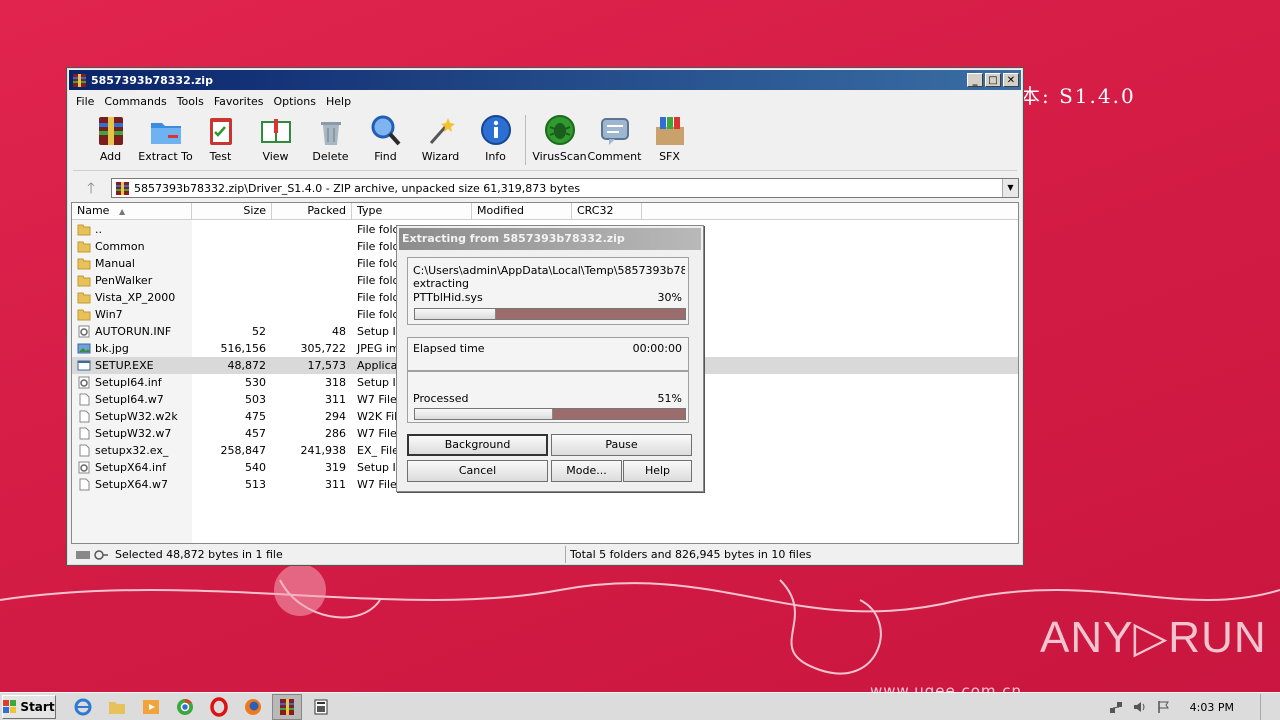  Describe the element at coordinates (110, 131) in the screenshot. I see `add-archive-icon` at that location.